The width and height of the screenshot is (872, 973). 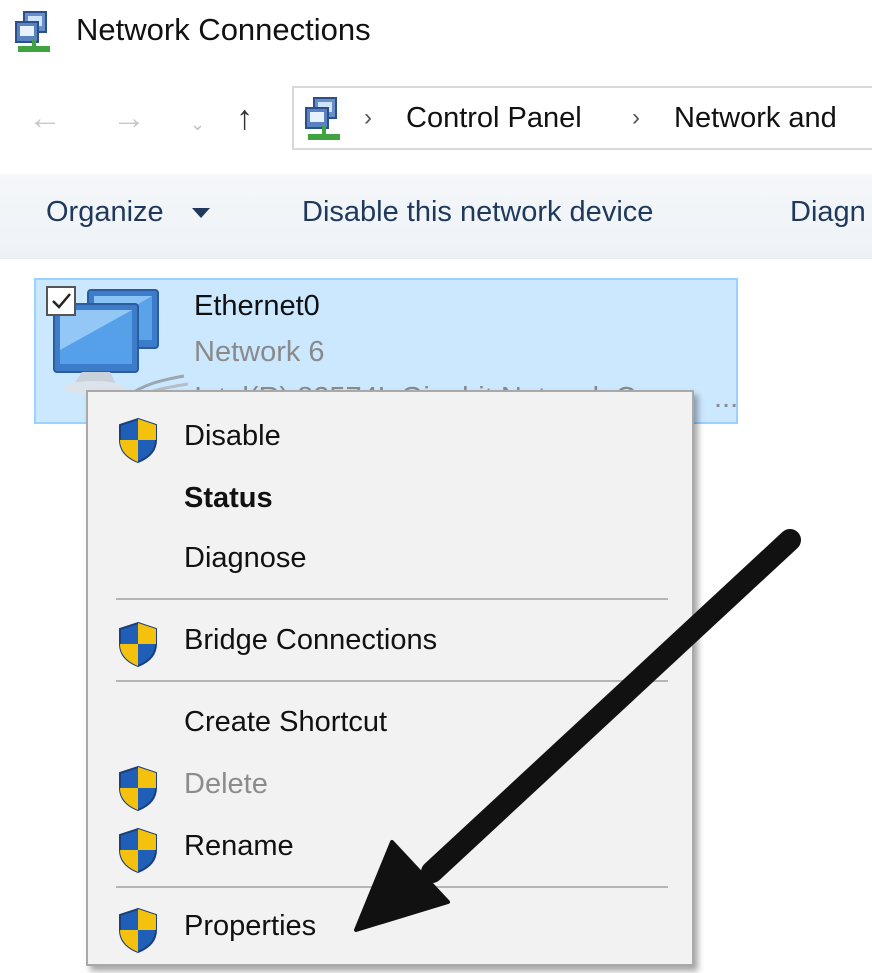 I want to click on menu-item-label: Properties, so click(x=250, y=926).